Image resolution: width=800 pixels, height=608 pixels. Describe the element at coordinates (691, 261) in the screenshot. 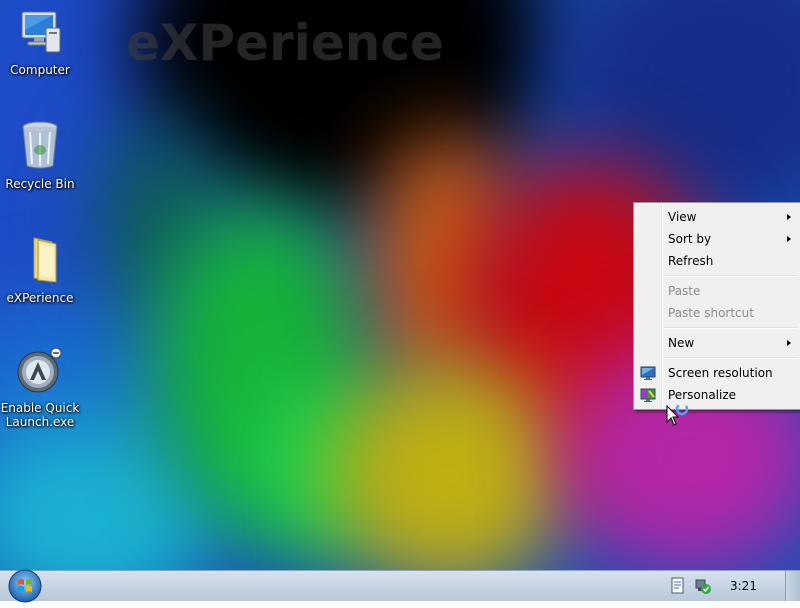

I see `menu-item-label: Refresh` at that location.